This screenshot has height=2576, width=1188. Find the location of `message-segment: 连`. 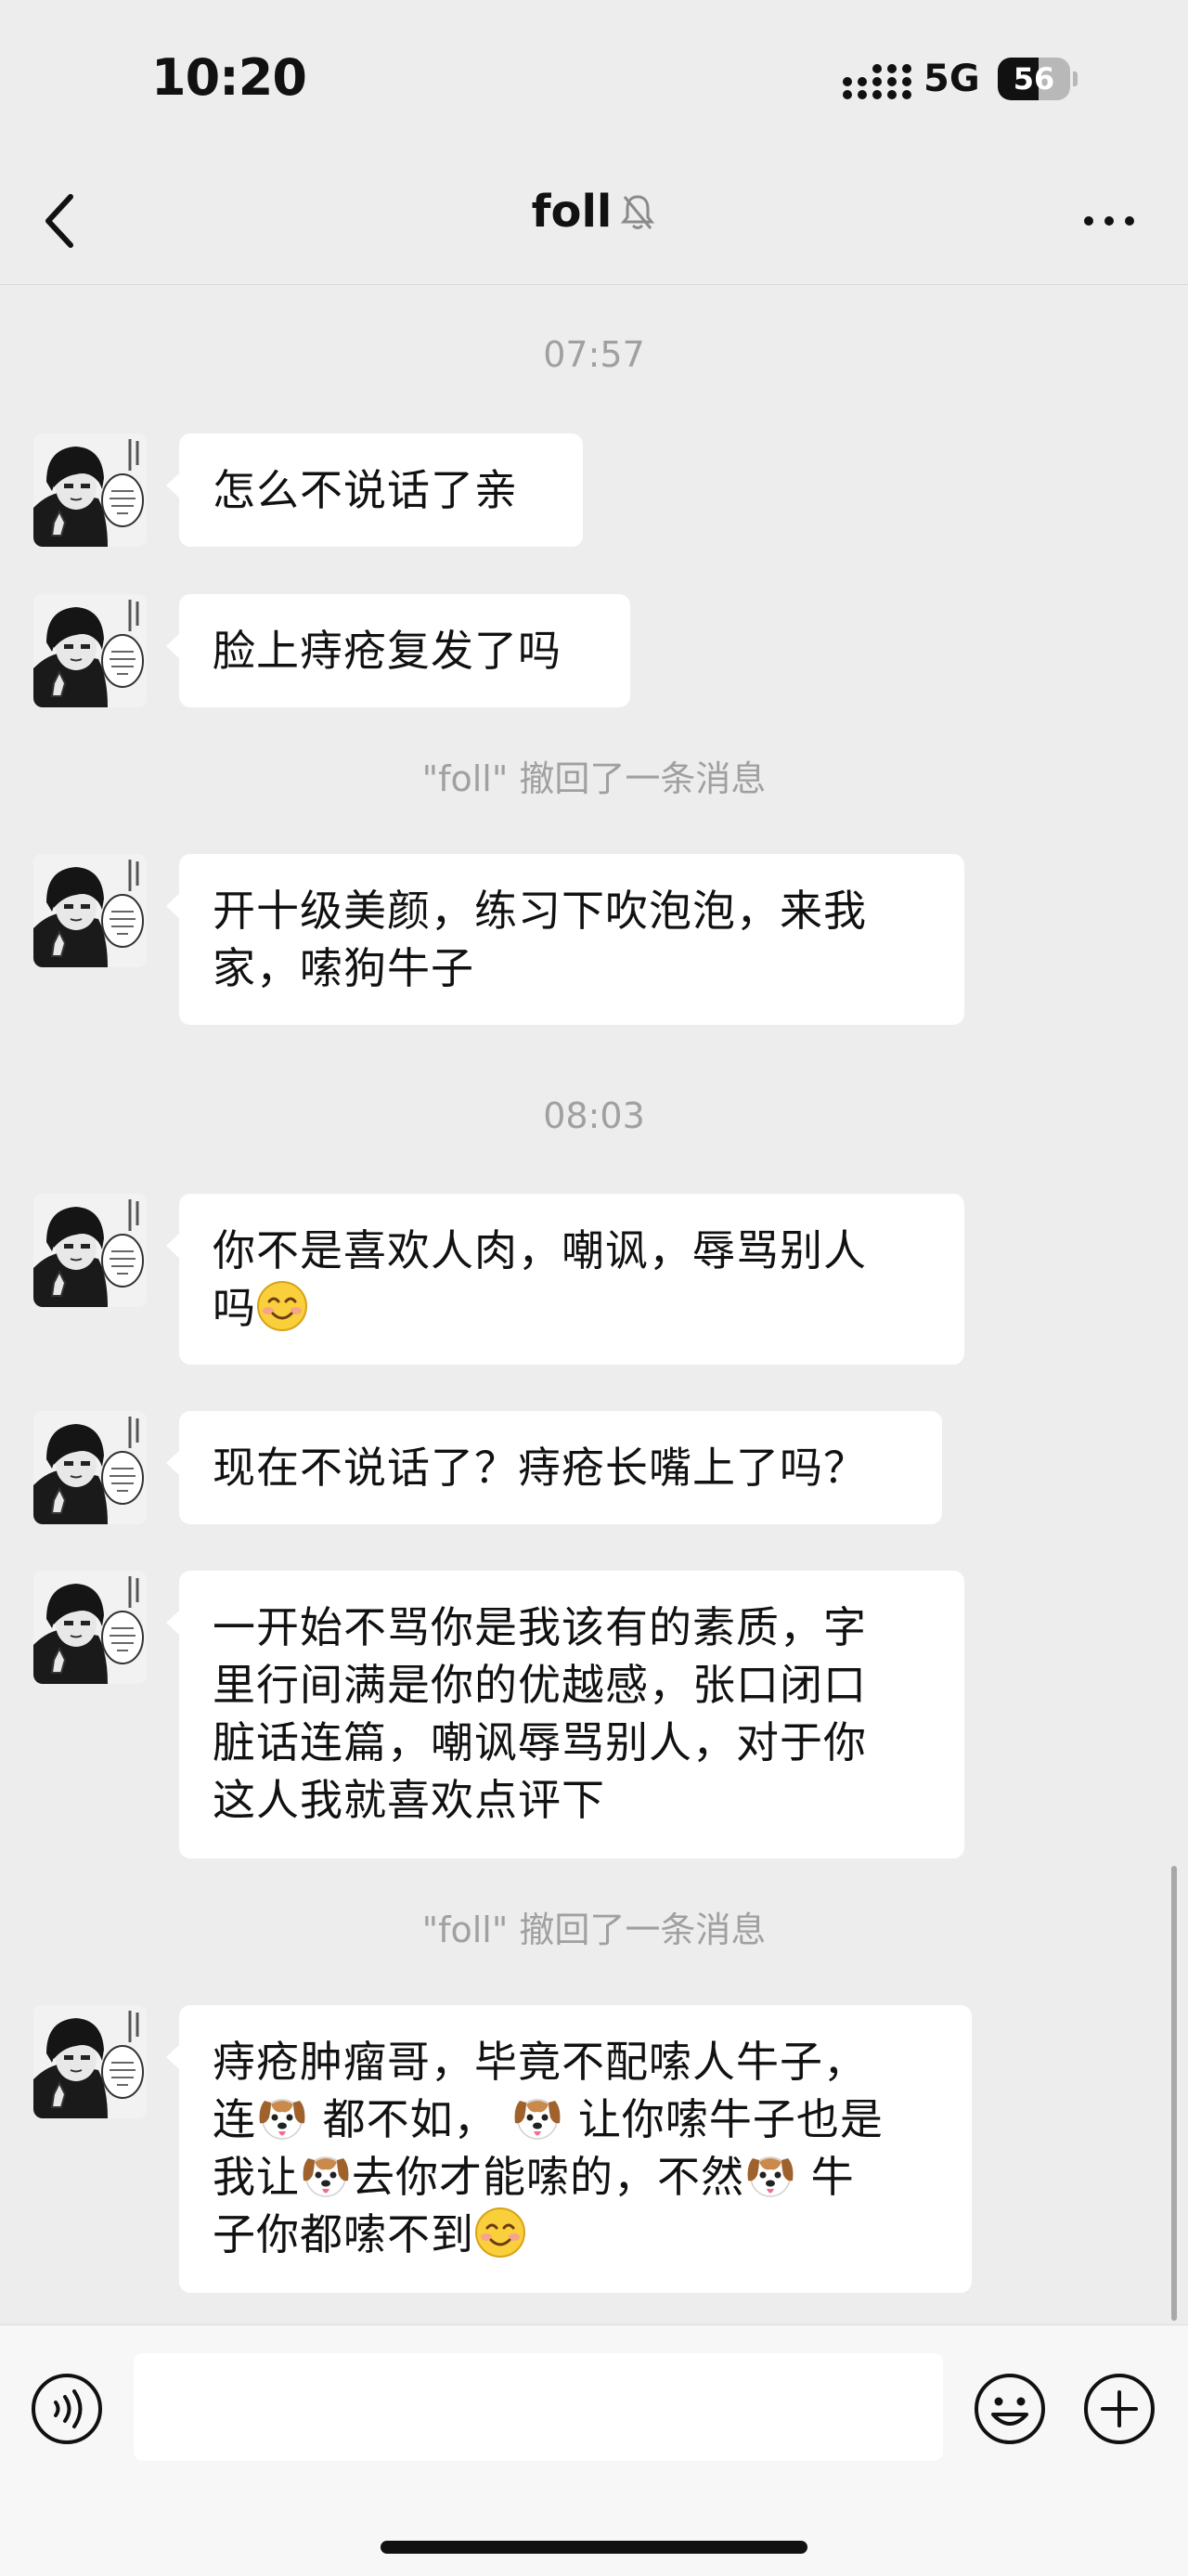

message-segment: 连 is located at coordinates (234, 2119).